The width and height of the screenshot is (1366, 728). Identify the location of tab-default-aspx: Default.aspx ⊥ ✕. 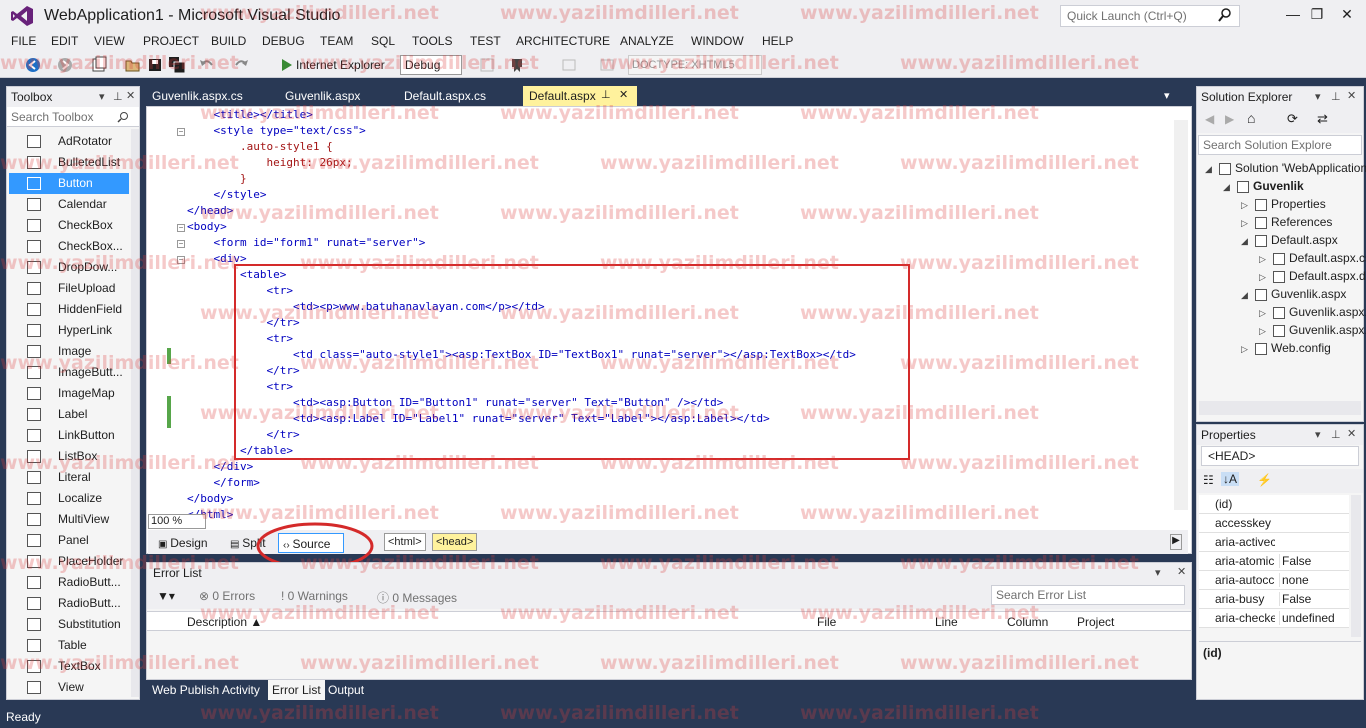
(580, 96).